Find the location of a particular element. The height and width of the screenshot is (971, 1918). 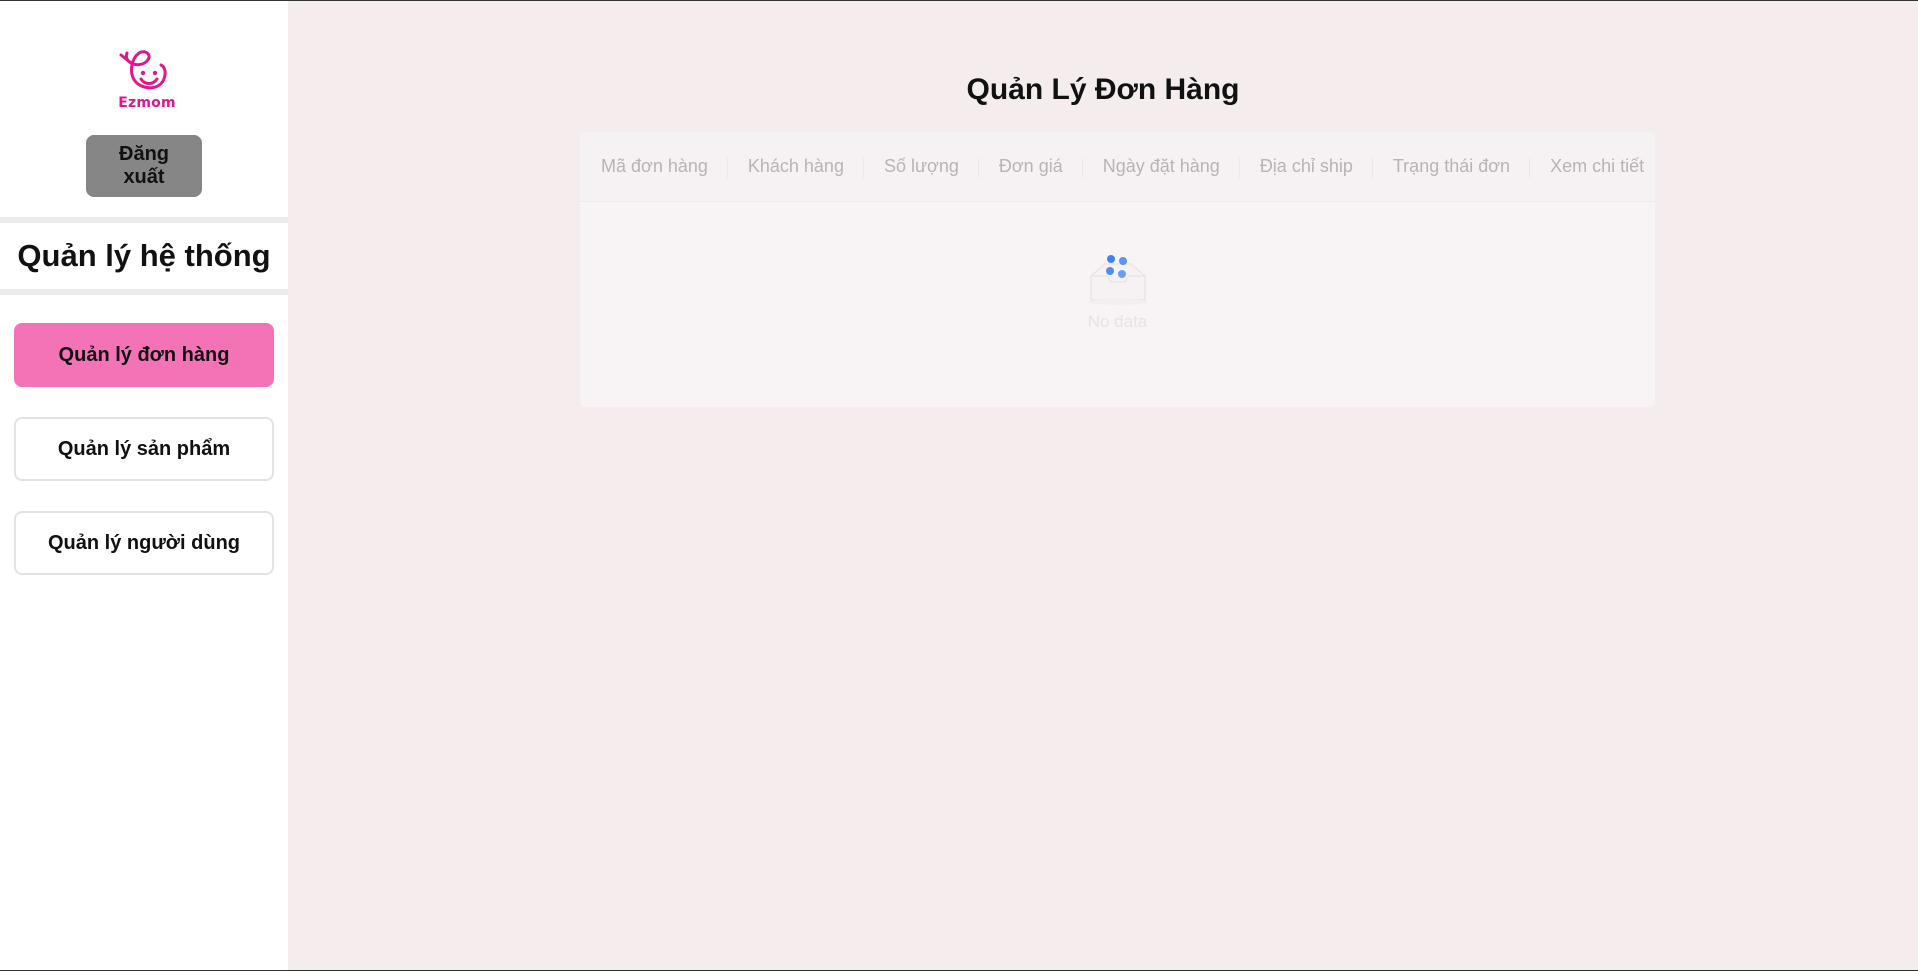

sidebar-item-products: Quản lý sản phẩm is located at coordinates (144, 449).